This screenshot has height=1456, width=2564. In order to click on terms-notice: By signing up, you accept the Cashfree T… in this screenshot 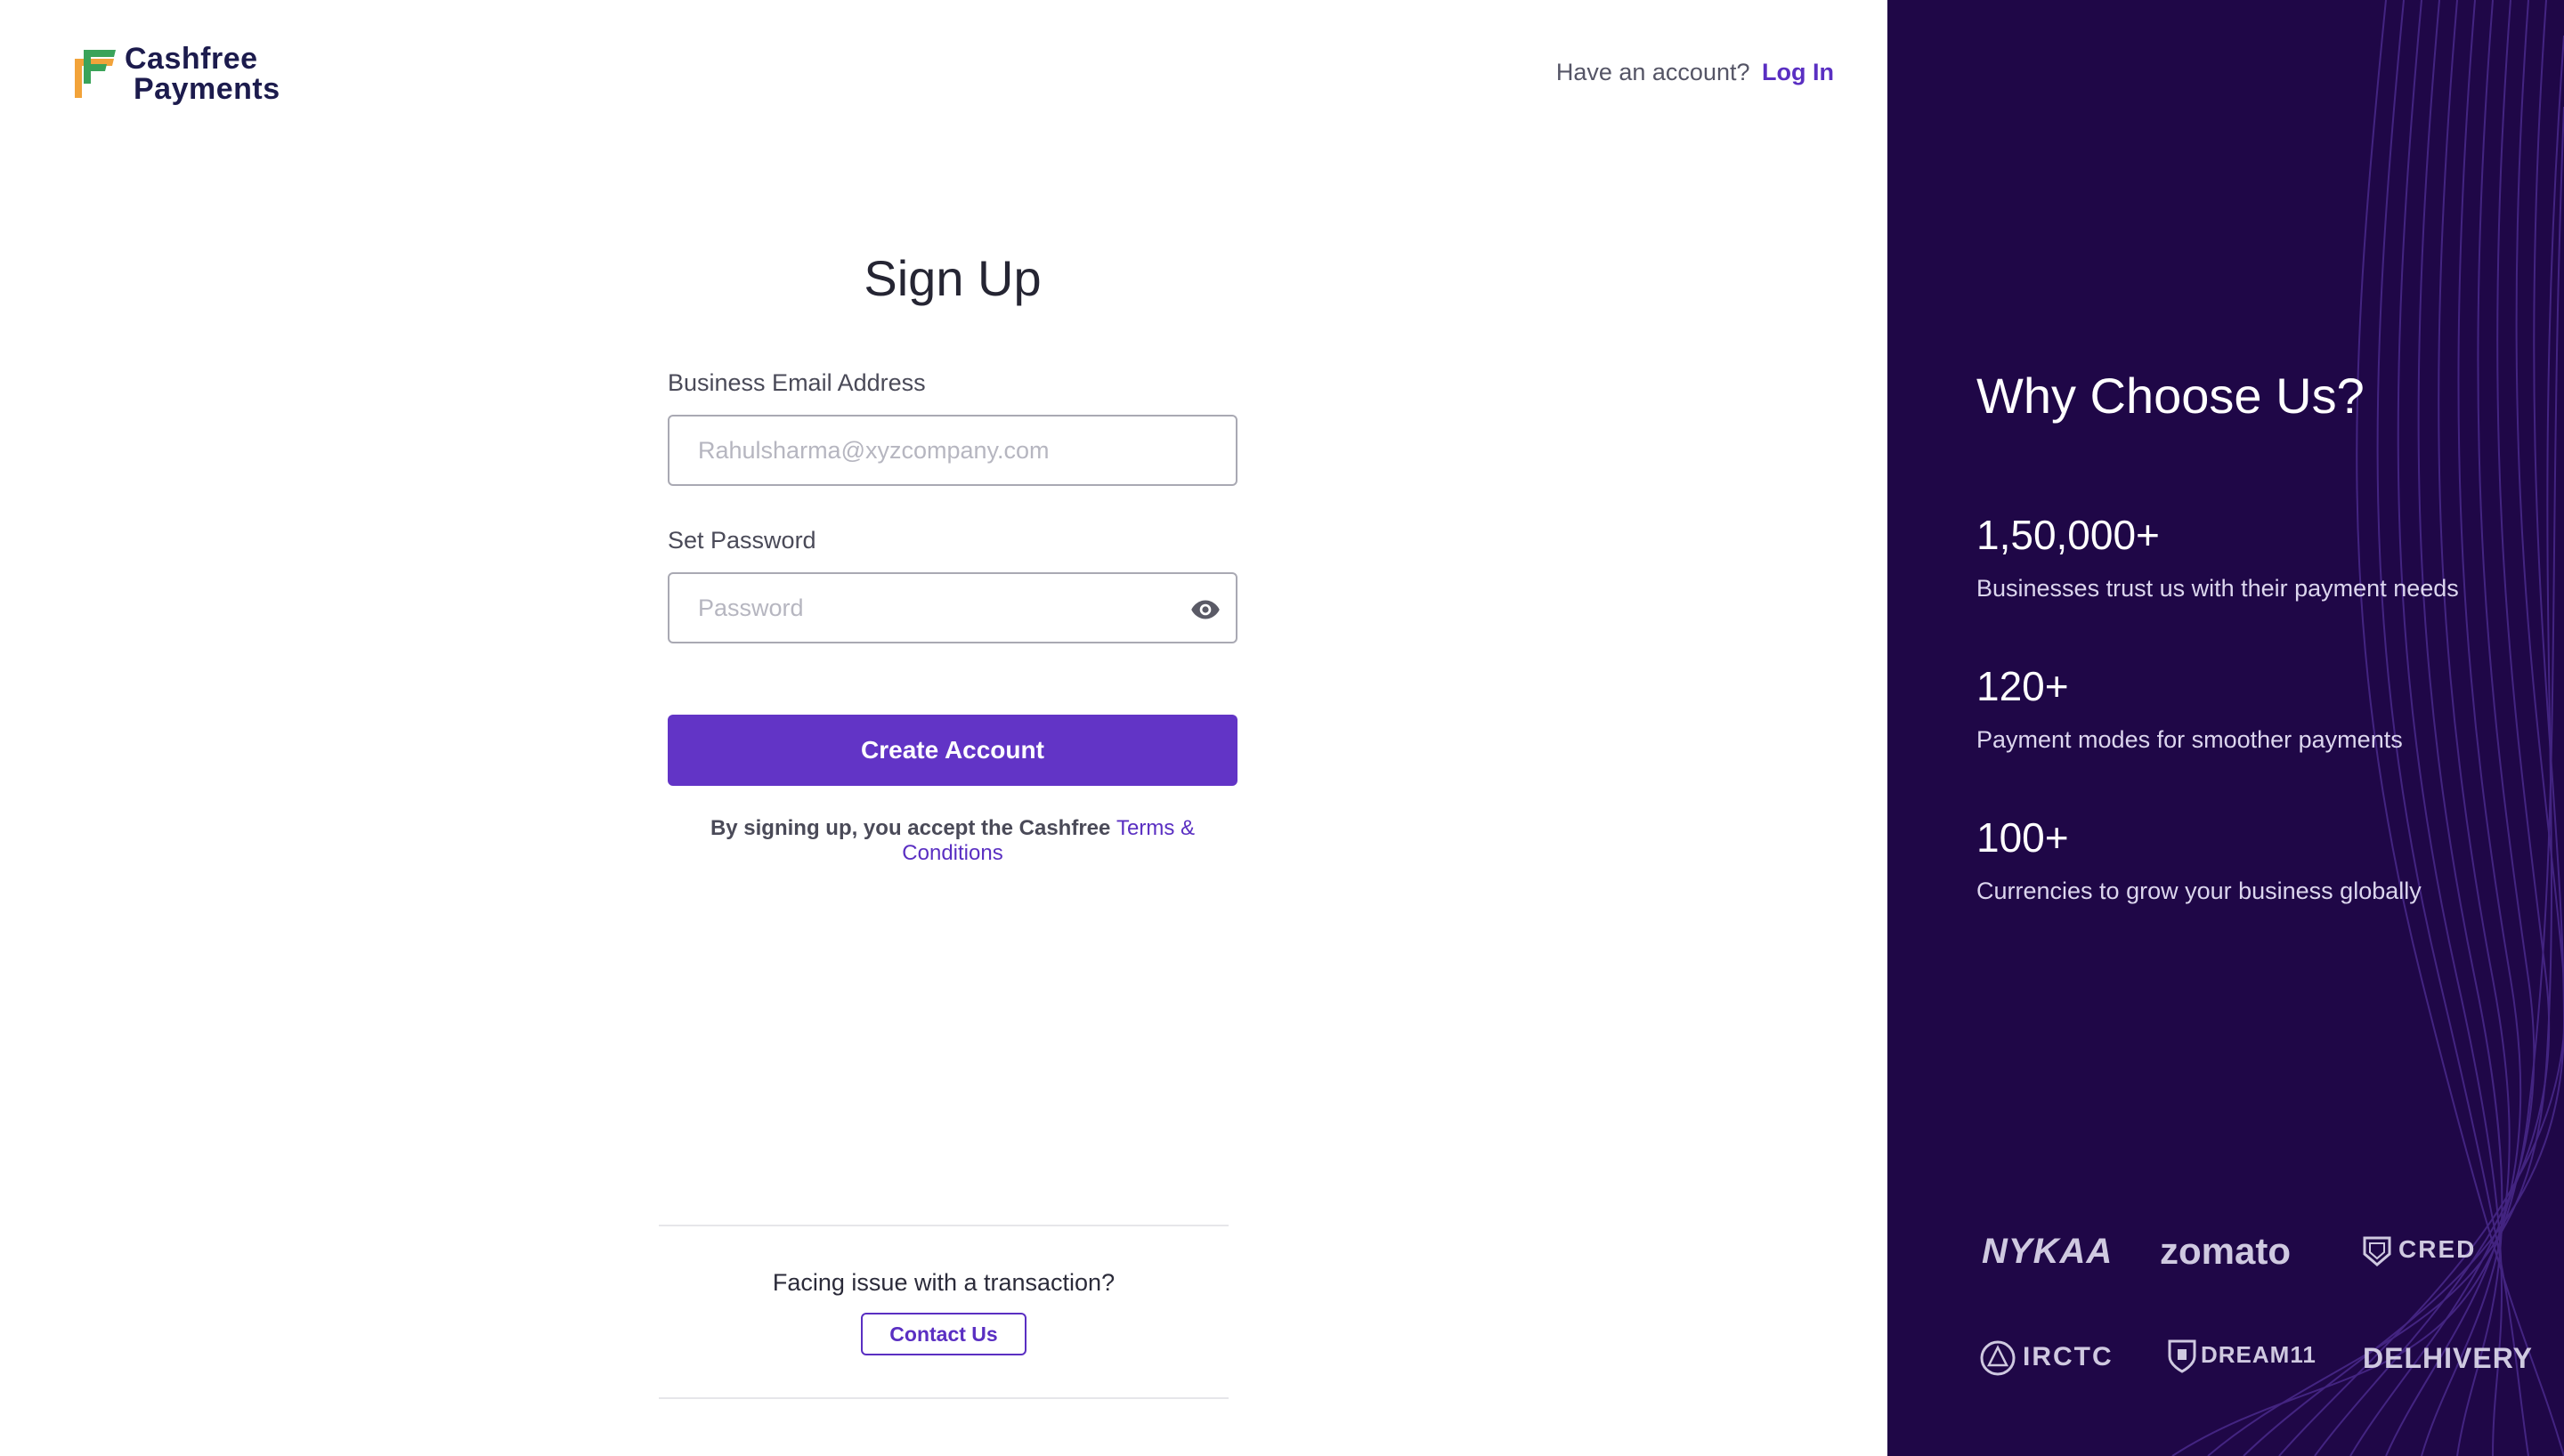, I will do `click(952, 841)`.